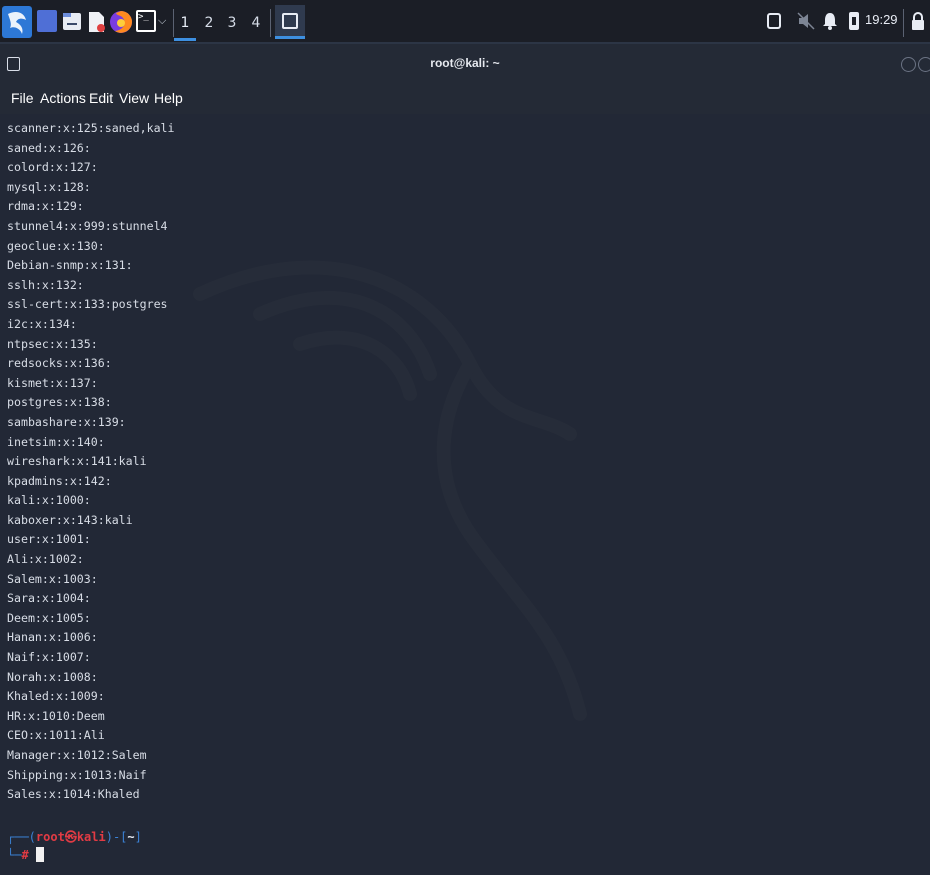 This screenshot has width=930, height=875. I want to click on terminal-line: stunnel4:x:999:stunnel4, so click(87, 225).